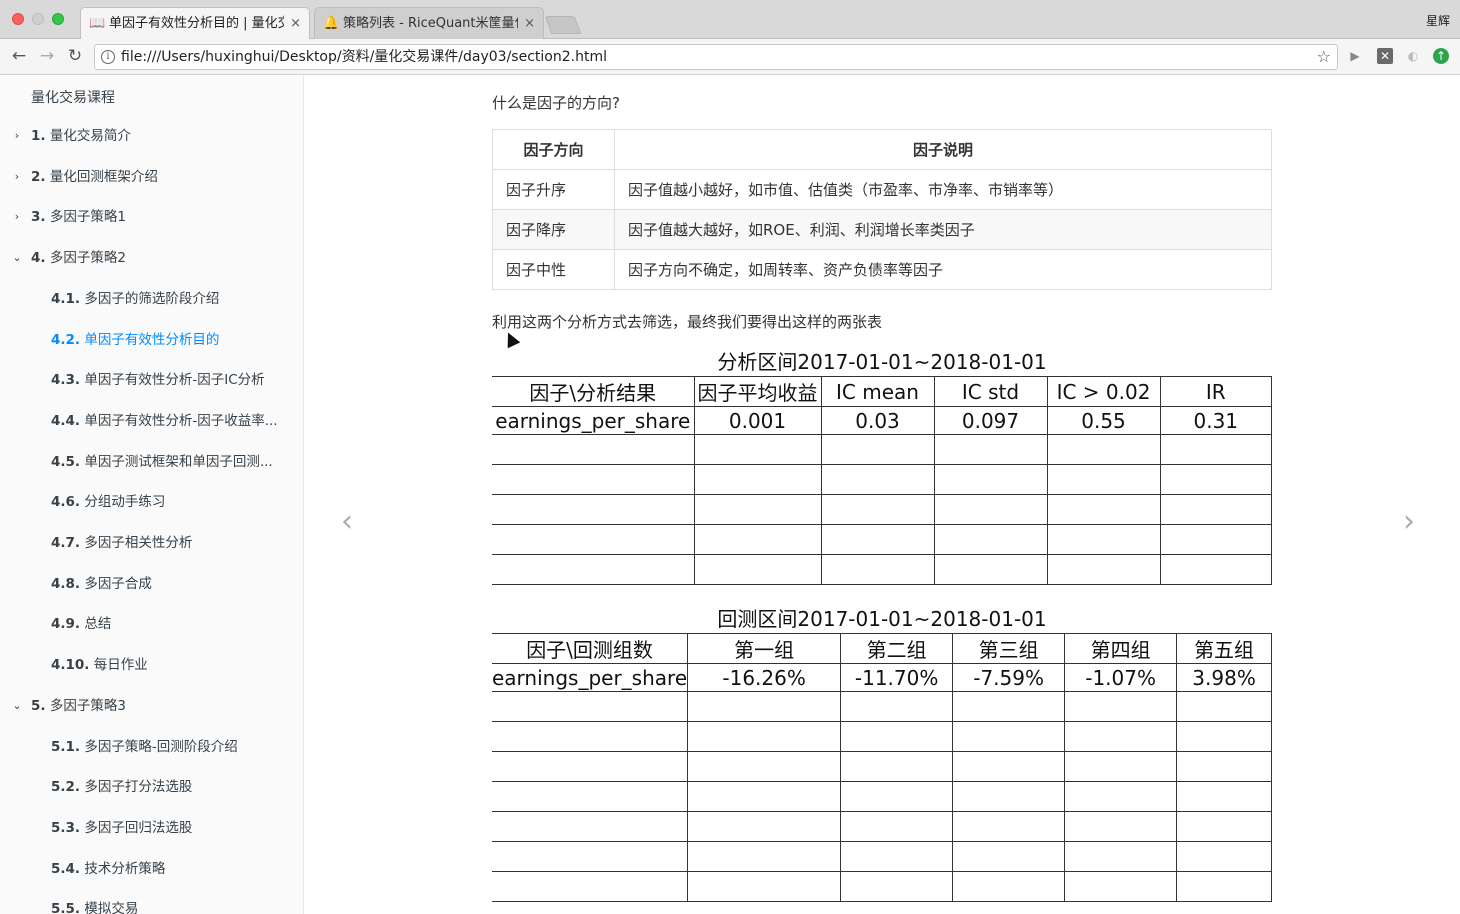 This screenshot has height=914, width=1460. I want to click on bell-icon: 🔔, so click(331, 23).